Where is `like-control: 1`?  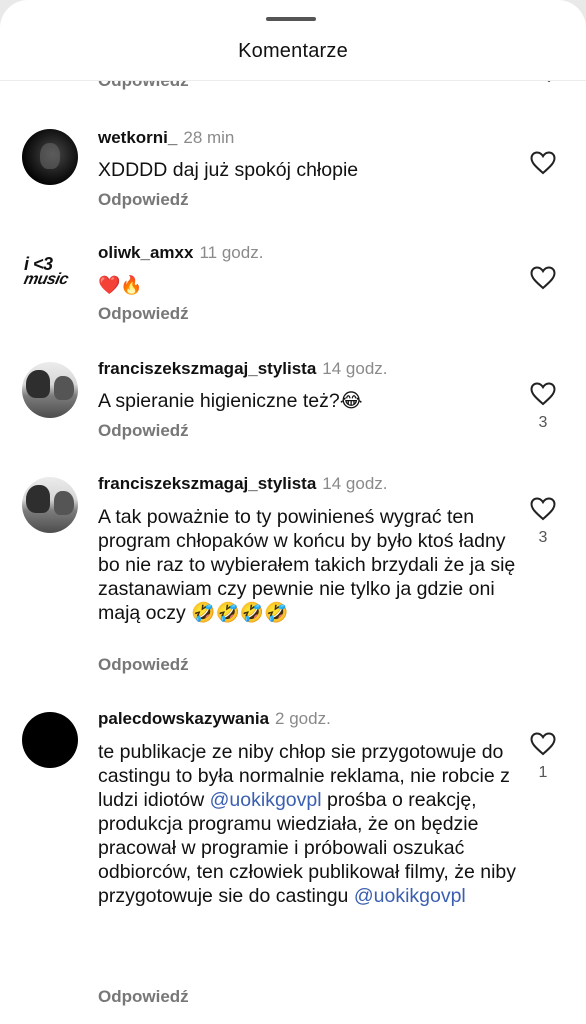 like-control: 1 is located at coordinates (543, 757).